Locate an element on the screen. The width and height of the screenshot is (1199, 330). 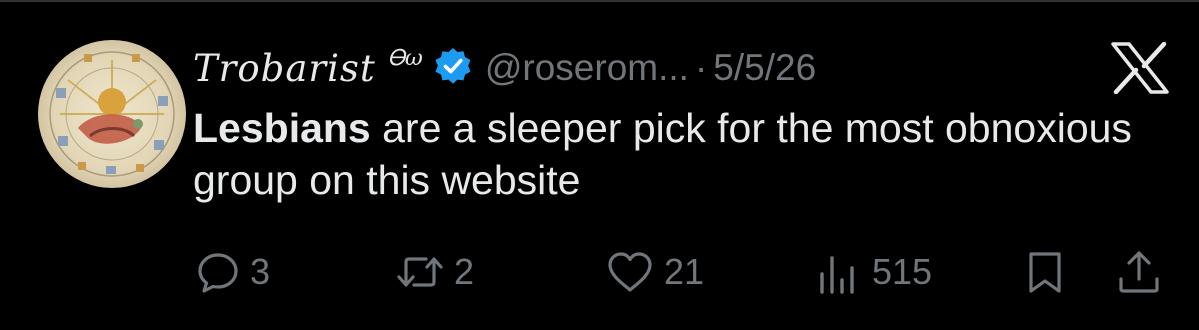
repost-button: 2 is located at coordinates (435, 272).